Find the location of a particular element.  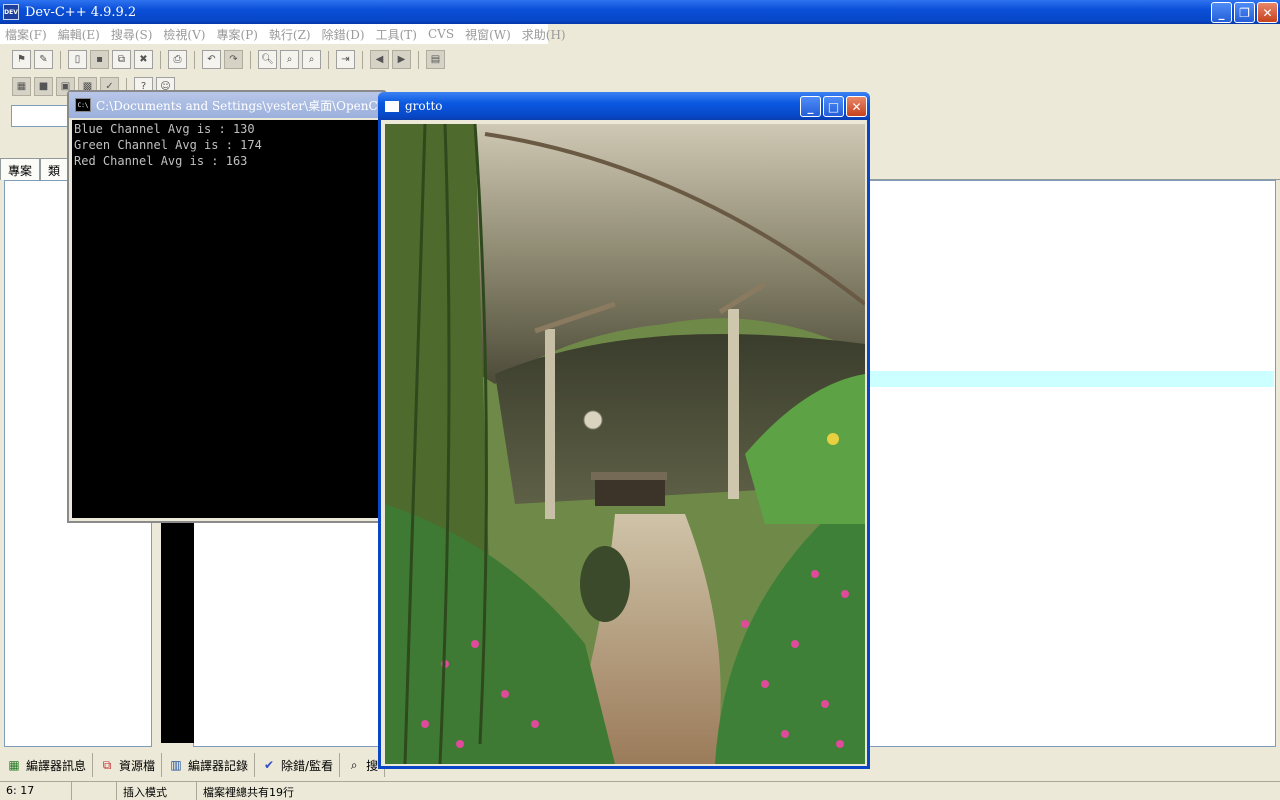

new-file-icon: ▯ is located at coordinates (77, 59).